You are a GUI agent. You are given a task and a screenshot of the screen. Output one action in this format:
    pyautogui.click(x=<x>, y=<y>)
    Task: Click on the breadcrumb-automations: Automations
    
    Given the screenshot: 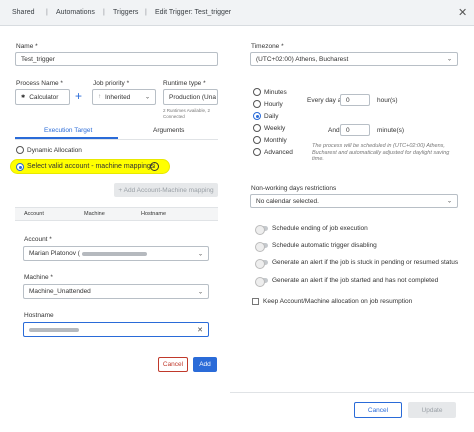 What is the action you would take?
    pyautogui.click(x=75, y=12)
    